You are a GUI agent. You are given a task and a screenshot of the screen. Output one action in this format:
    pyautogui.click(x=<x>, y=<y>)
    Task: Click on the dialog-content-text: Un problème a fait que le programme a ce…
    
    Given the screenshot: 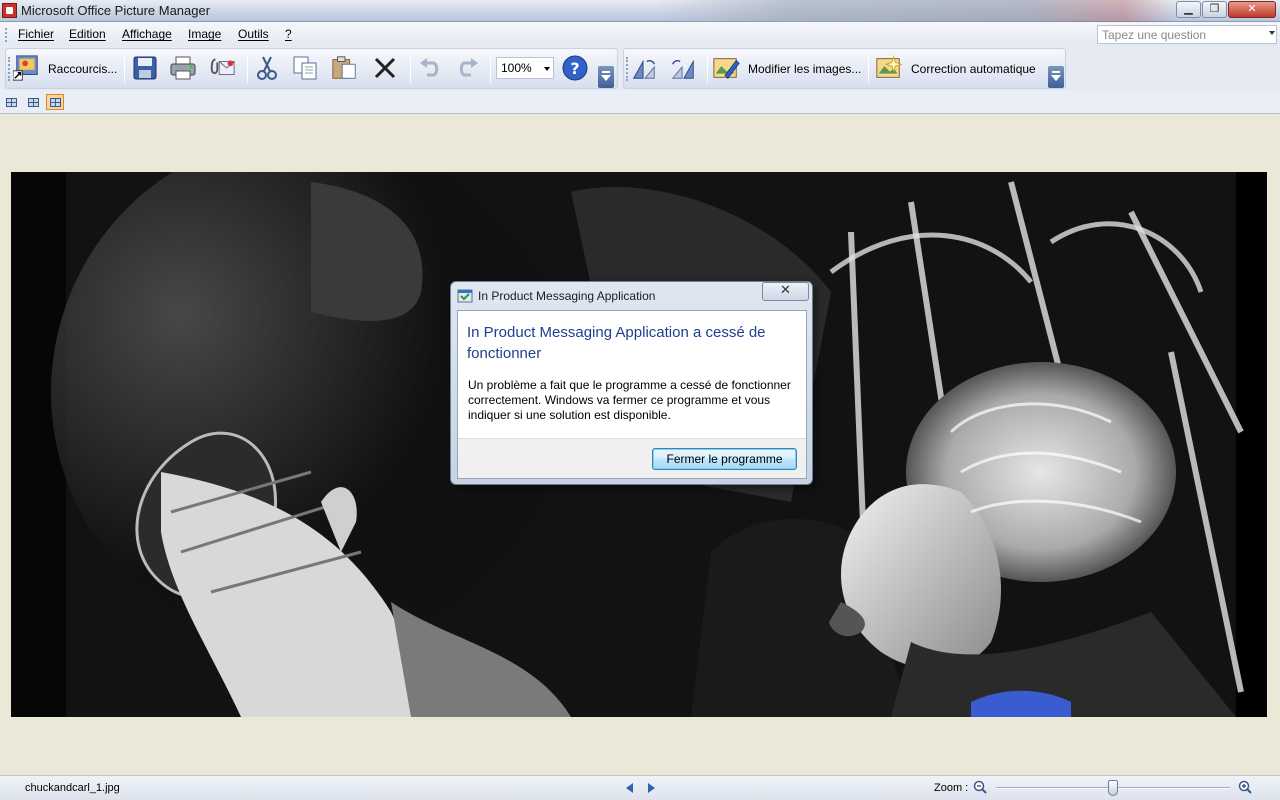 What is the action you would take?
    pyautogui.click(x=629, y=400)
    